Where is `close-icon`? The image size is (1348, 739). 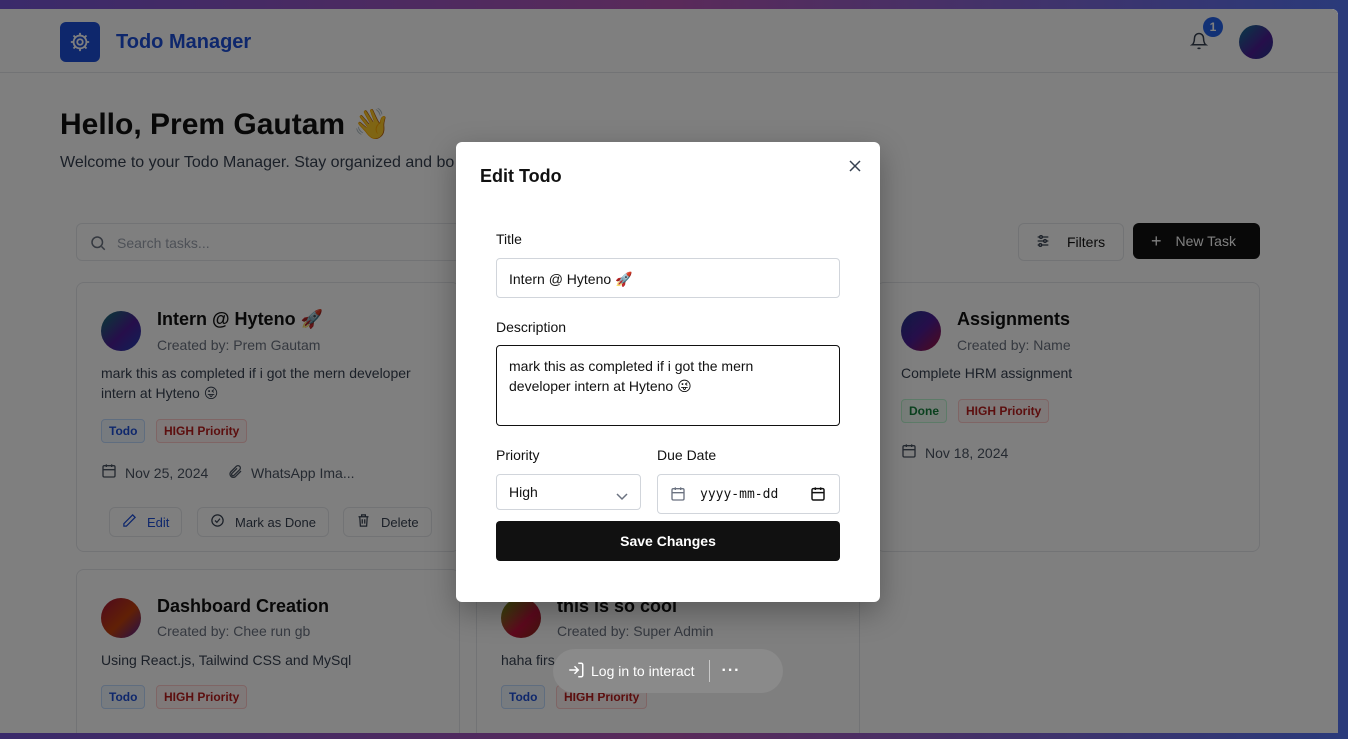 close-icon is located at coordinates (855, 166).